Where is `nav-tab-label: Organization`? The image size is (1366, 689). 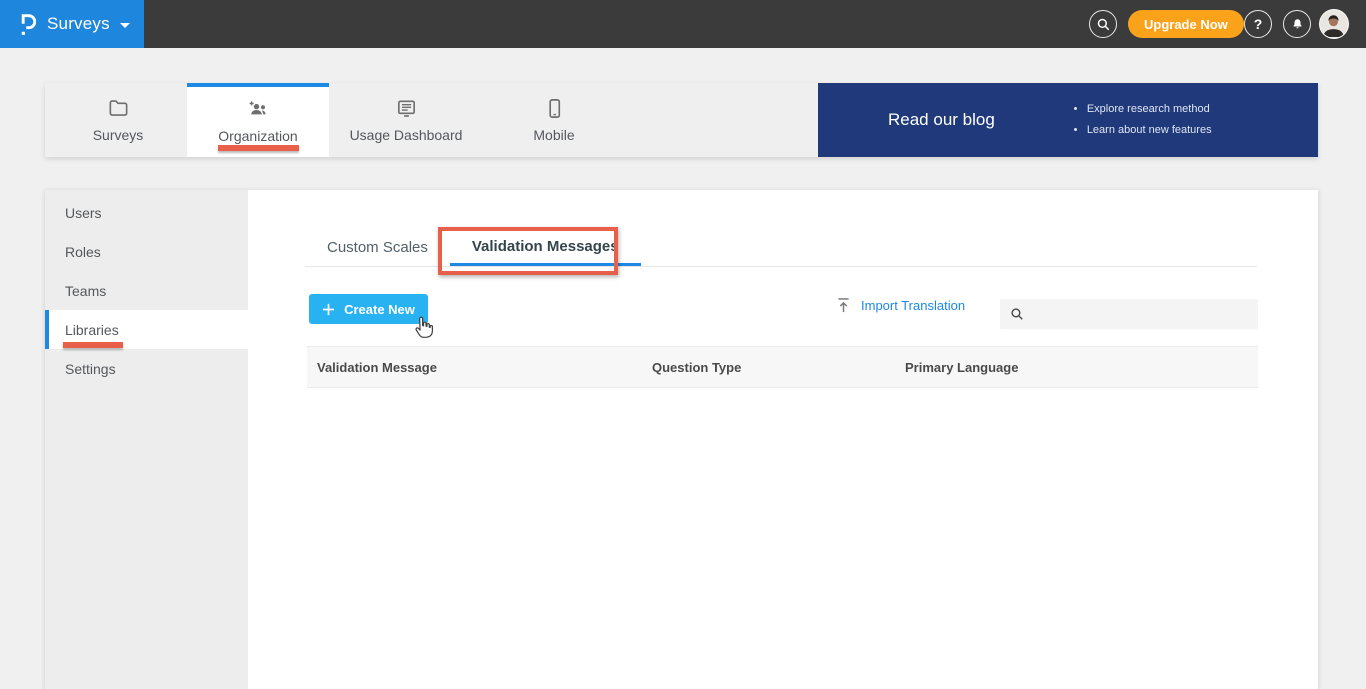
nav-tab-label: Organization is located at coordinates (258, 136).